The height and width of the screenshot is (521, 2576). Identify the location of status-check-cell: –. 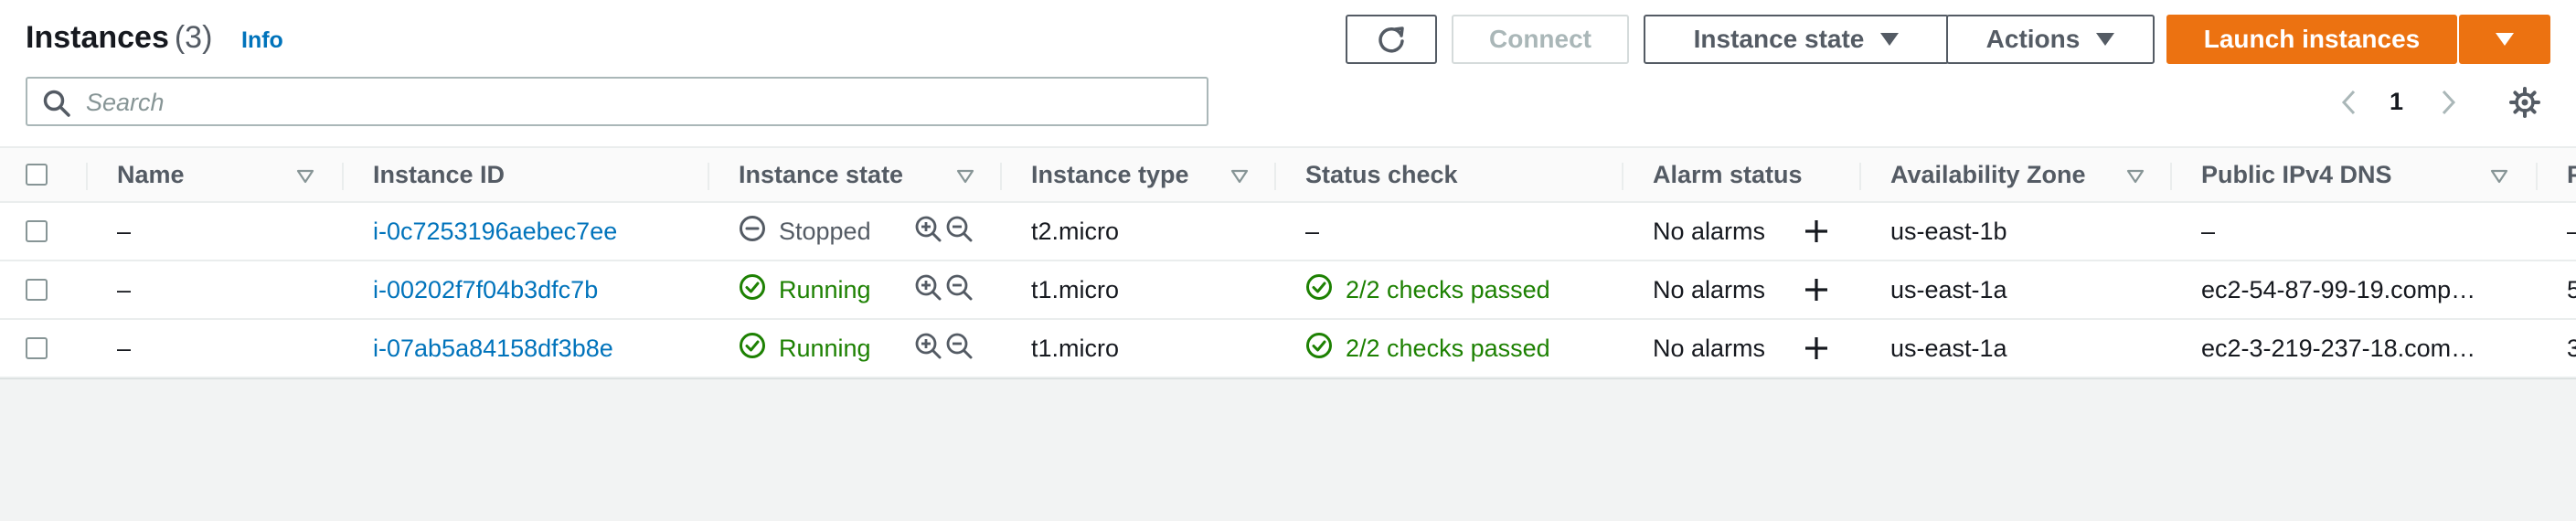
(1460, 231).